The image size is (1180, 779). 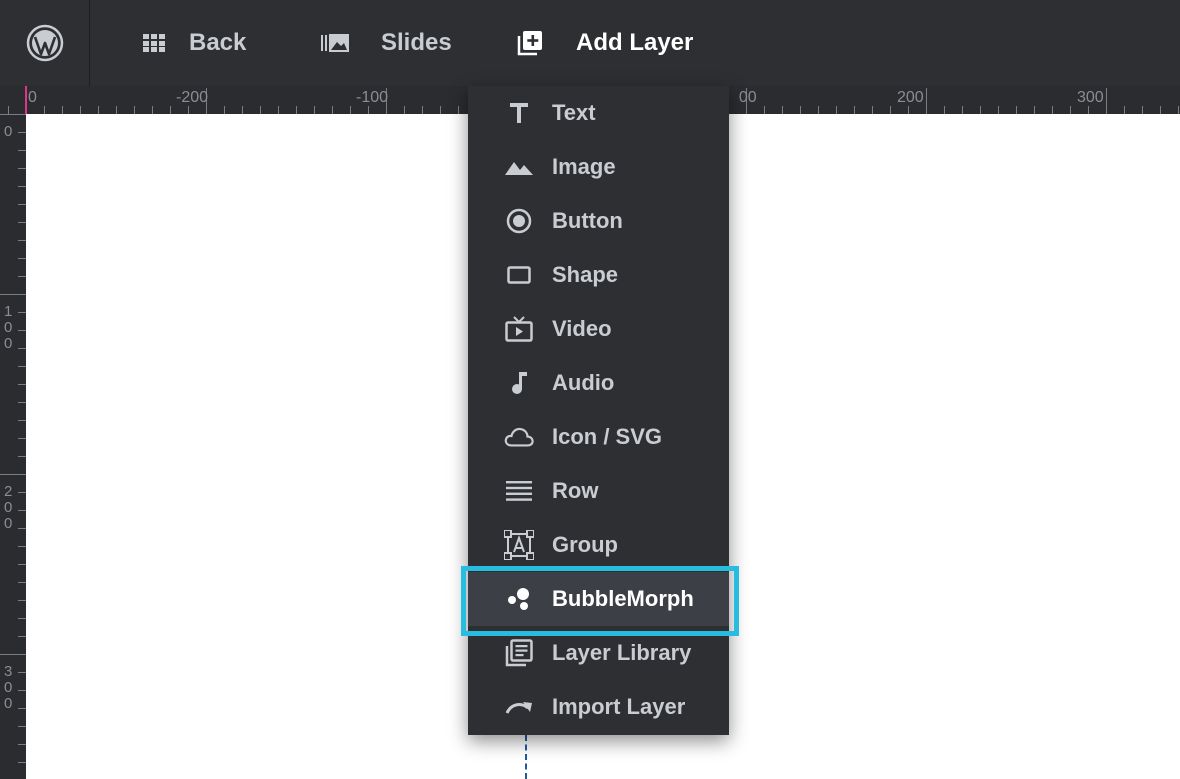 I want to click on menu-item-import-layer: Import Layer, so click(x=598, y=707).